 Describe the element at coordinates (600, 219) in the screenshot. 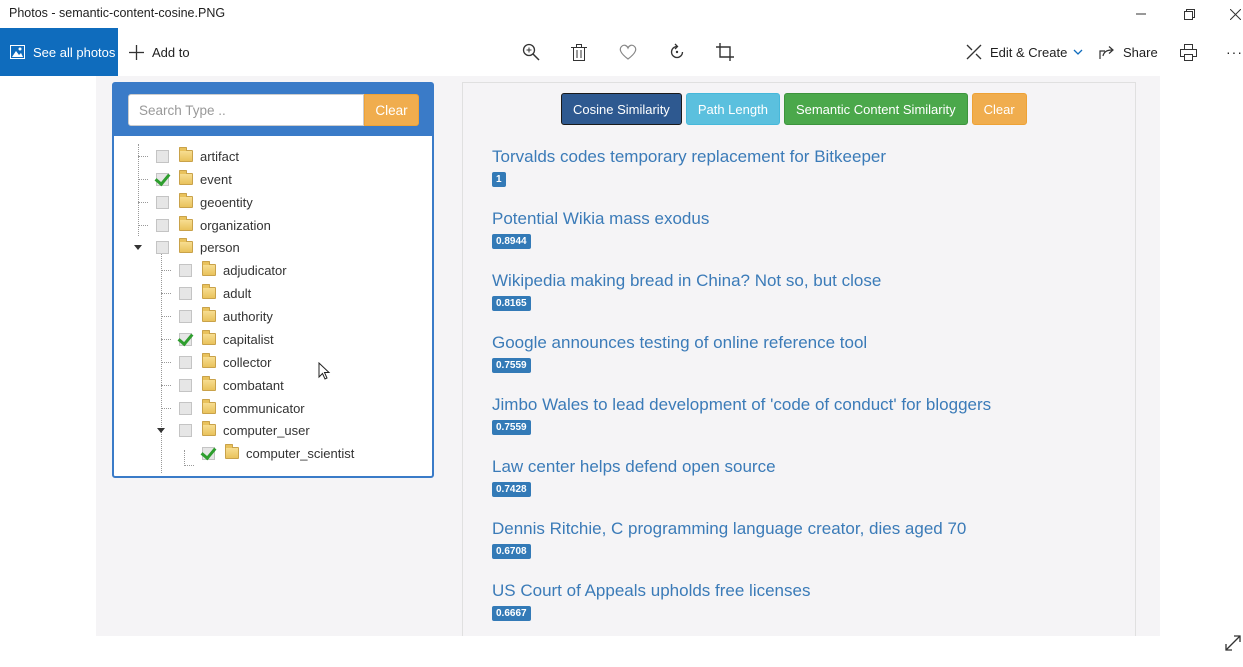

I see `result-link: Potential Wikia mass exodus` at that location.